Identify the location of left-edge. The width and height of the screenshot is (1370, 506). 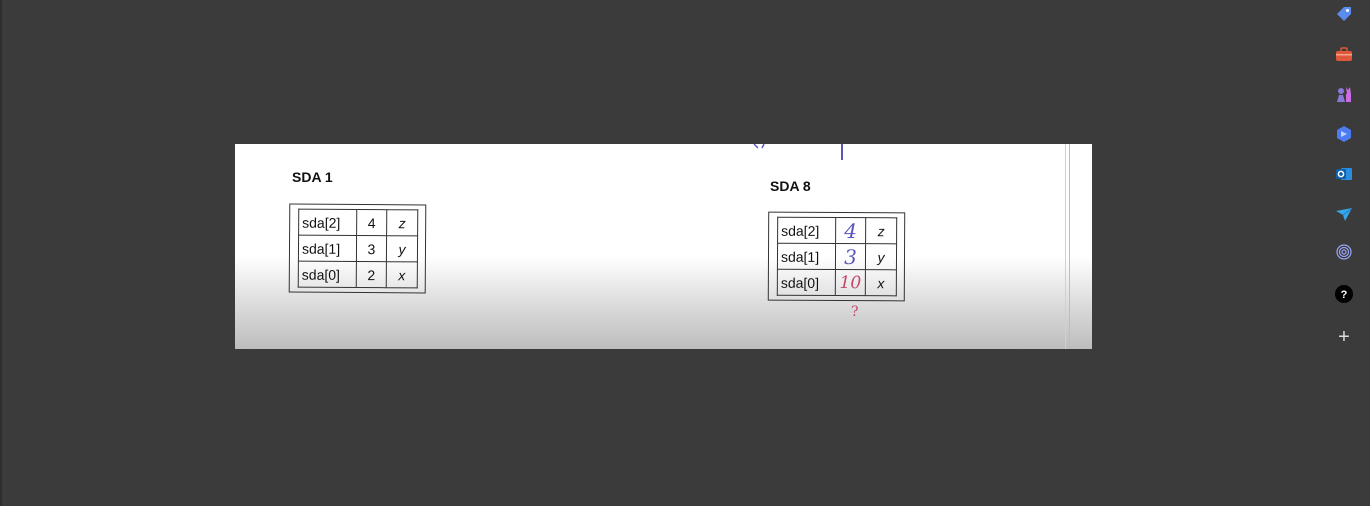
(1, 253).